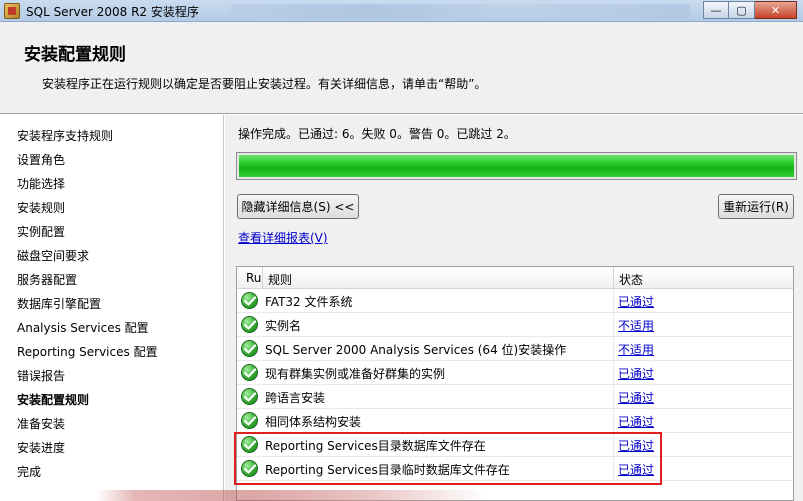 Image resolution: width=803 pixels, height=501 pixels. Describe the element at coordinates (387, 470) in the screenshot. I see `rule-name: Reporting Services目录临时数据库文件存在` at that location.